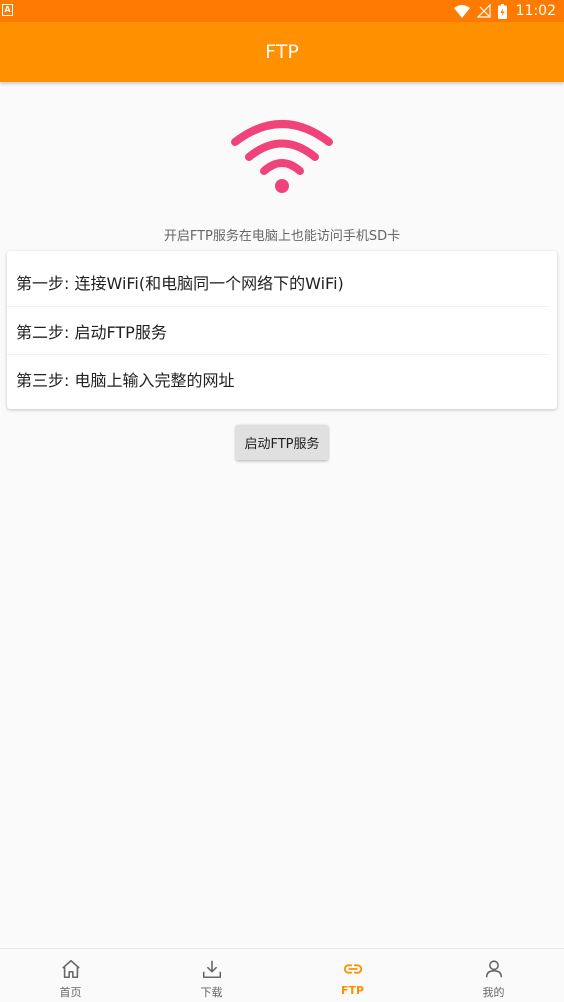  I want to click on home-icon, so click(70, 969).